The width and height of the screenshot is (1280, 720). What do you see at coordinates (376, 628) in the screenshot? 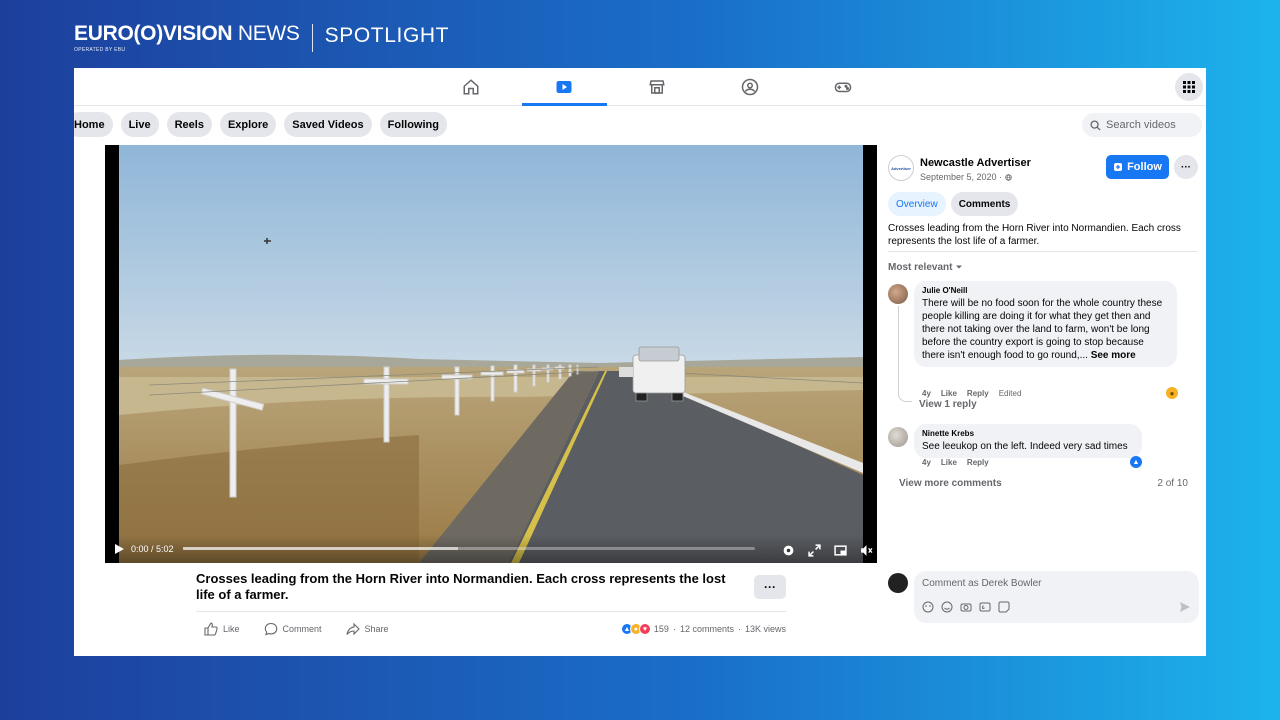
I see `share-label: Share` at bounding box center [376, 628].